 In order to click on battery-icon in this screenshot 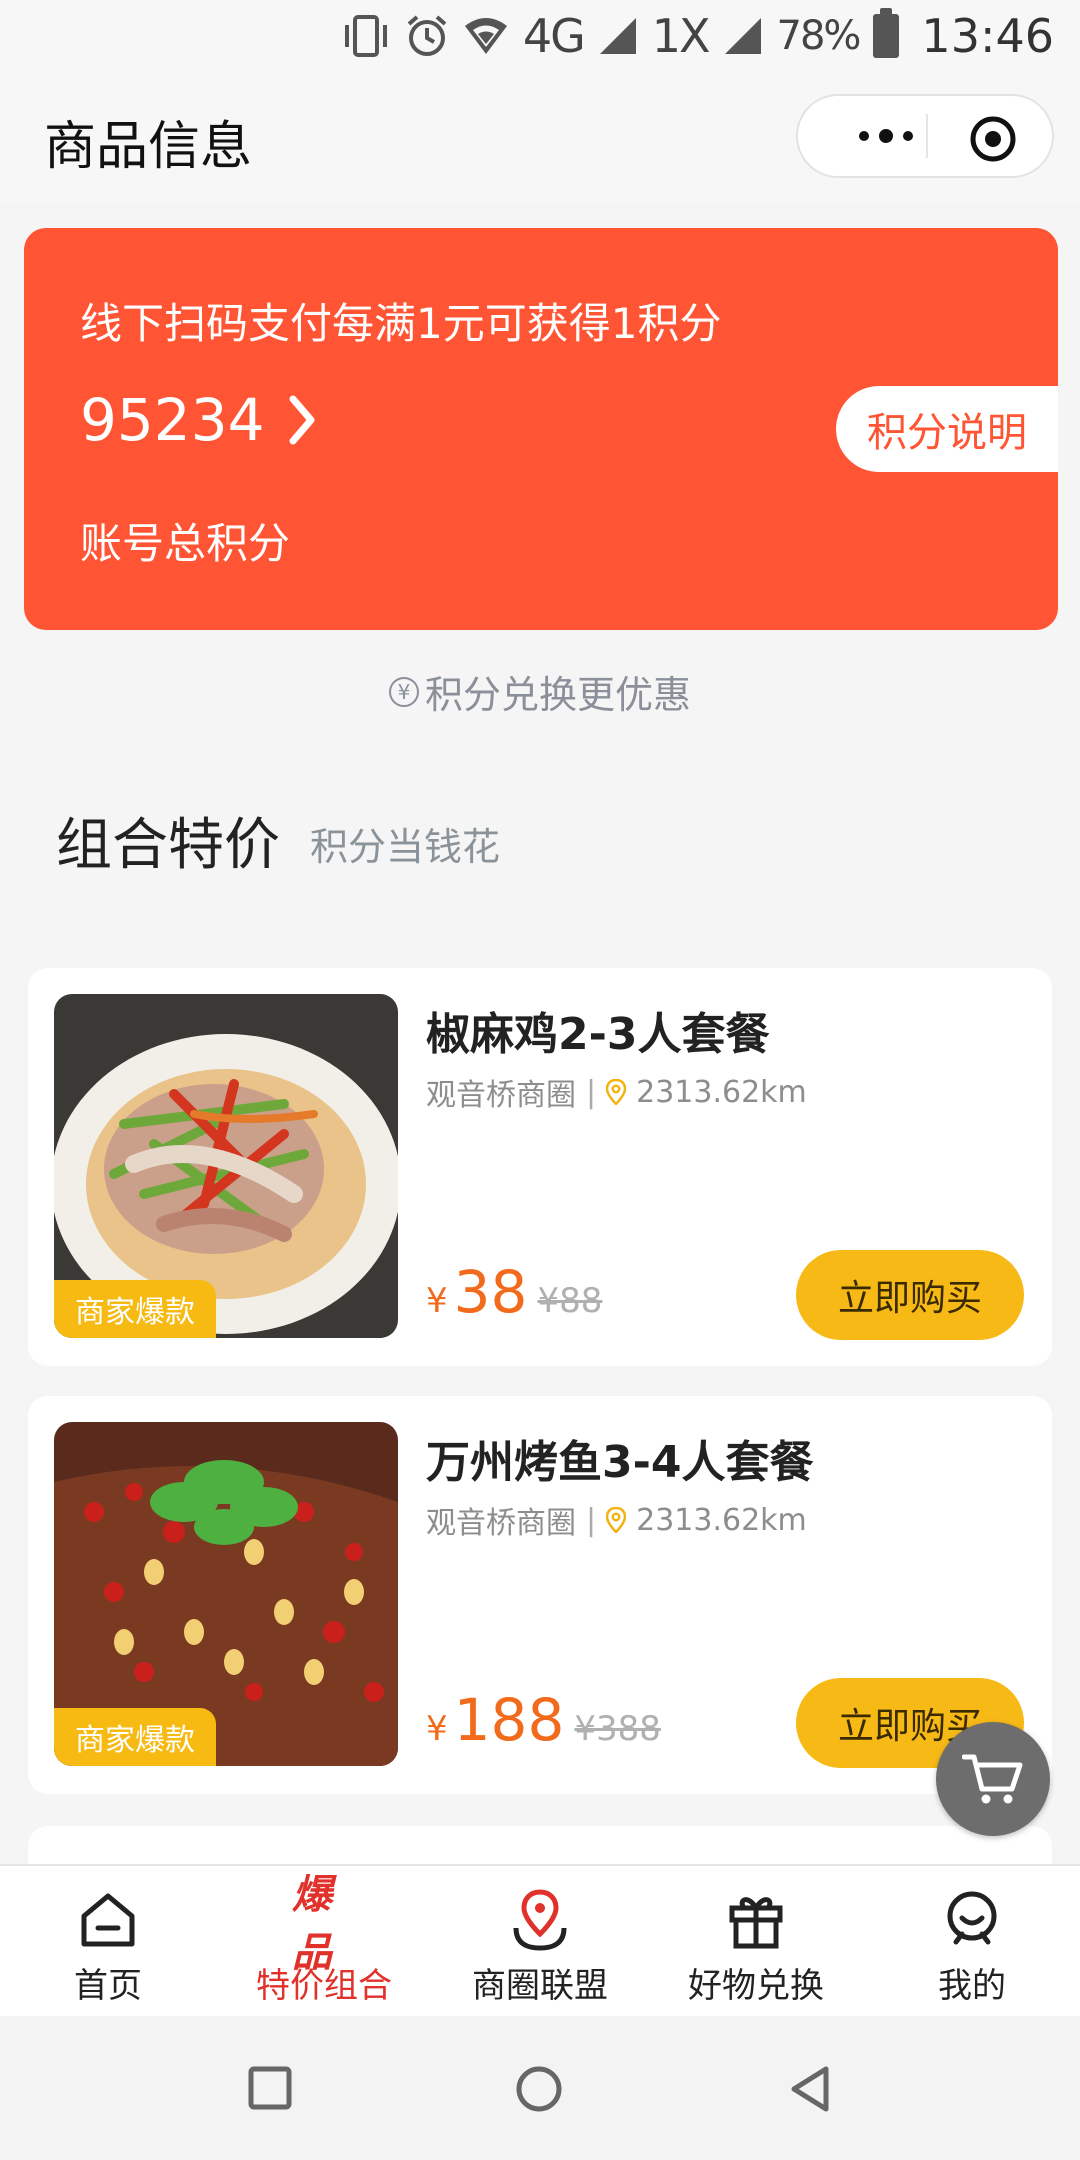, I will do `click(886, 33)`.